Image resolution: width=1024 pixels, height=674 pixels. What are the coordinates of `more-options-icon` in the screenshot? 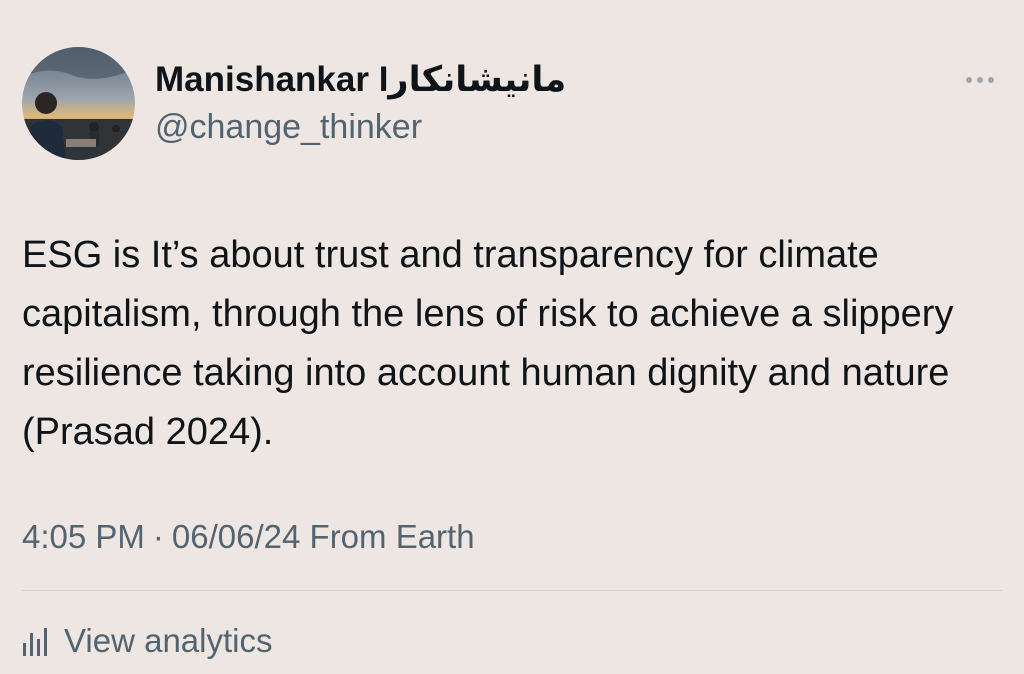 It's located at (980, 80).